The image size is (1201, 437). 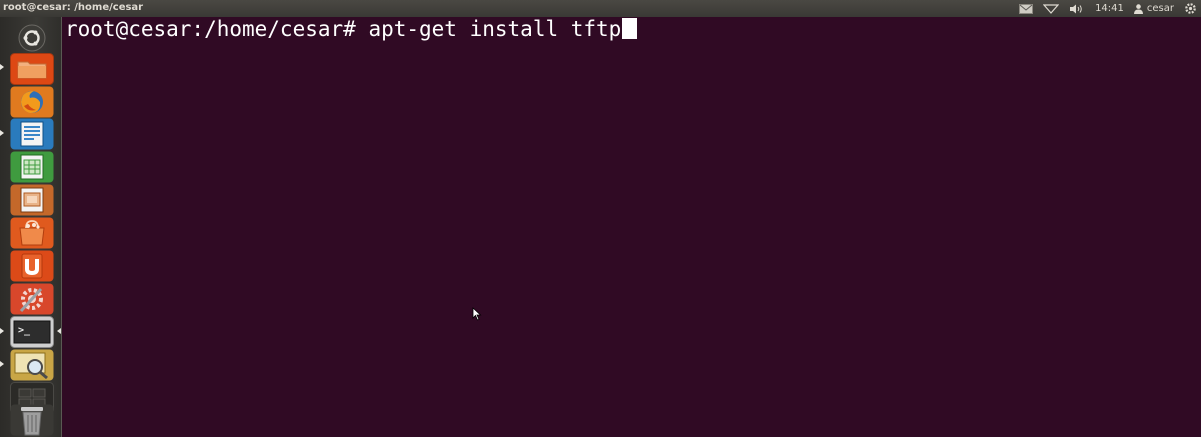 I want to click on settings-icon, so click(x=32, y=299).